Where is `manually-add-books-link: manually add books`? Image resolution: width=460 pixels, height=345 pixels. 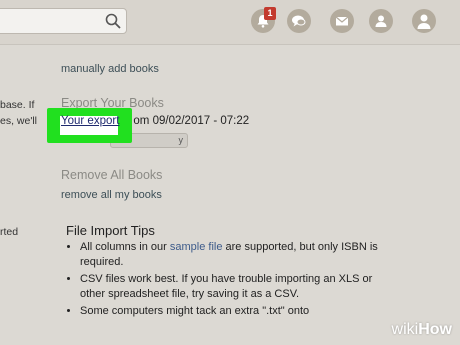 manually-add-books-link: manually add books is located at coordinates (110, 69).